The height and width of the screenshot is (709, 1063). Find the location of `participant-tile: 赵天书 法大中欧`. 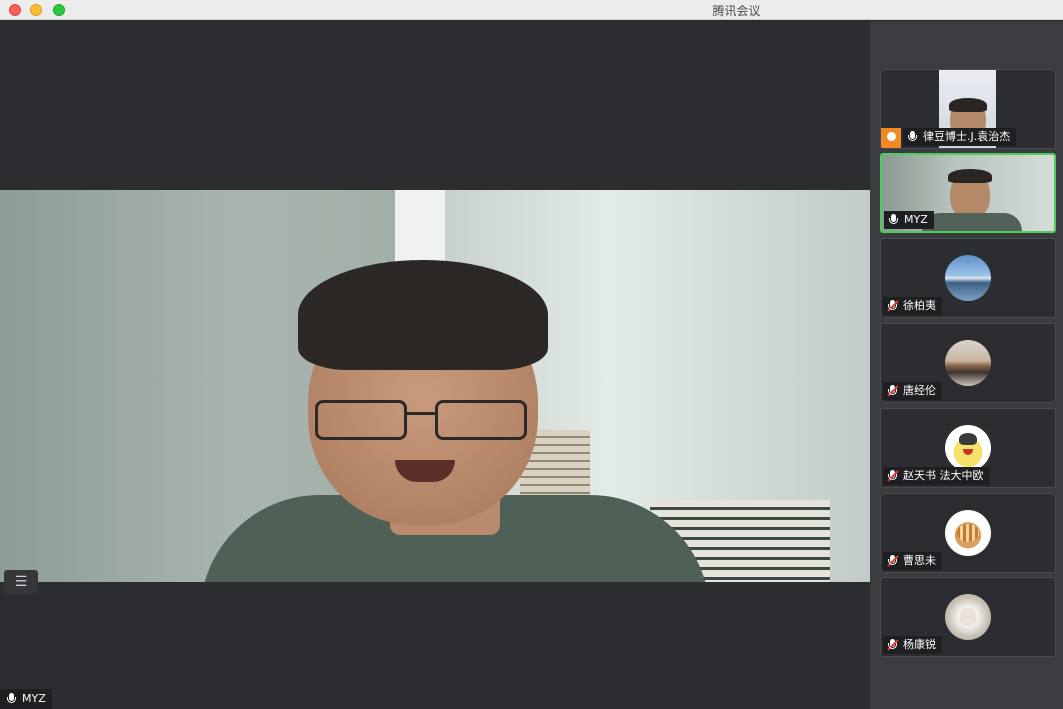

participant-tile: 赵天书 法大中欧 is located at coordinates (968, 448).